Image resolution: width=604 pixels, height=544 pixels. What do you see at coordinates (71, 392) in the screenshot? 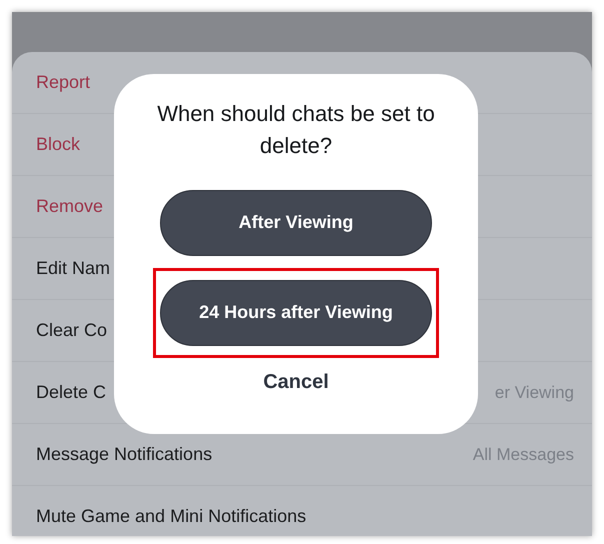
I see `menu-item: Delete C` at bounding box center [71, 392].